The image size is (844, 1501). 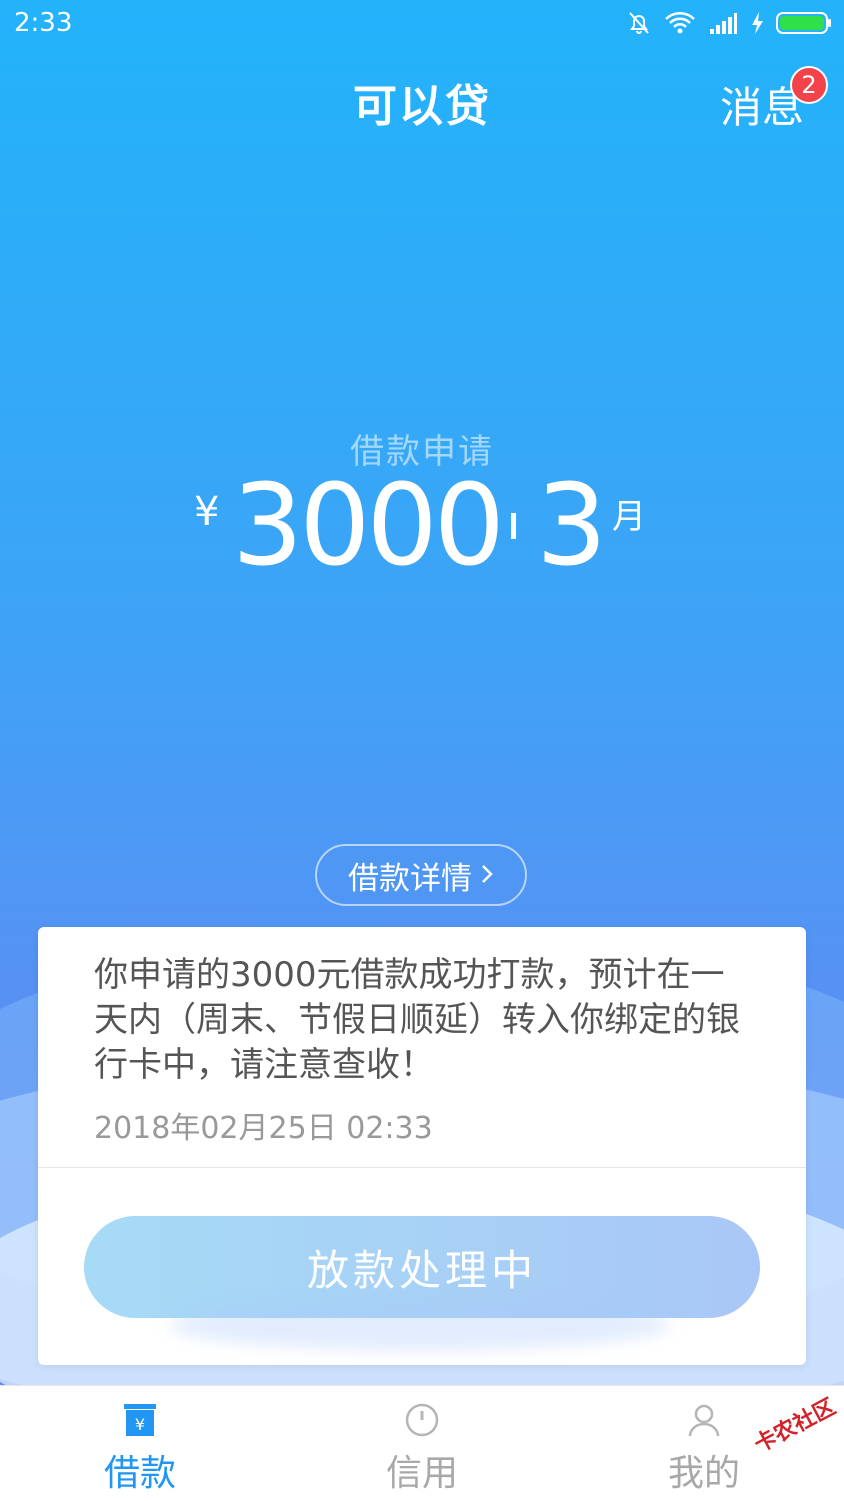 What do you see at coordinates (680, 23) in the screenshot?
I see `wifi-icon` at bounding box center [680, 23].